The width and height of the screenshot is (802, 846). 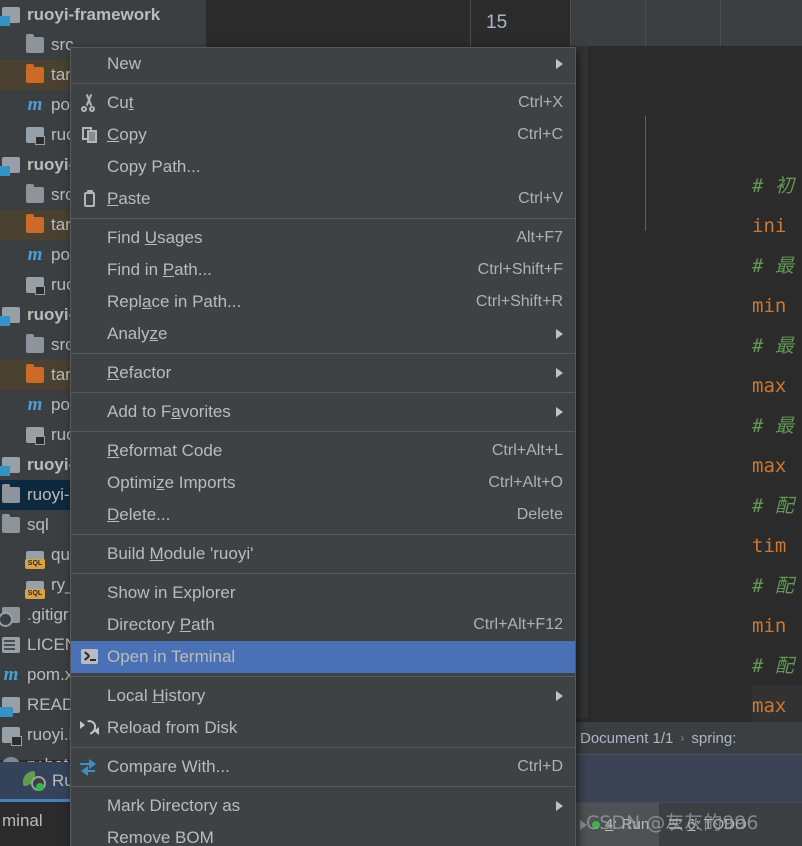 What do you see at coordinates (169, 411) in the screenshot?
I see `menu-item-label: Add to Favorites` at bounding box center [169, 411].